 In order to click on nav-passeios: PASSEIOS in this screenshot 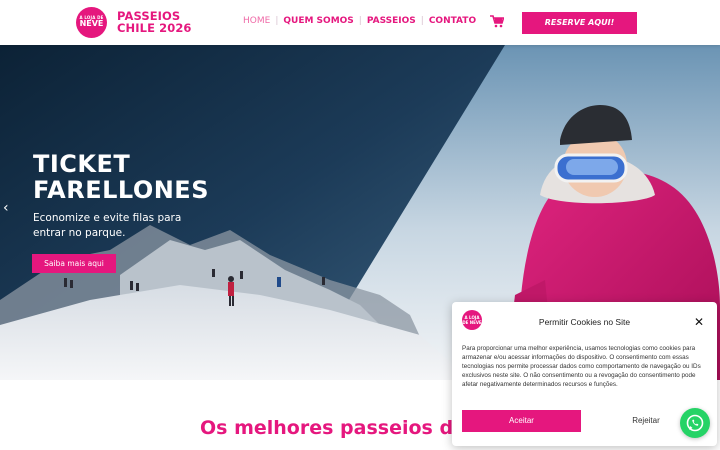, I will do `click(391, 21)`.